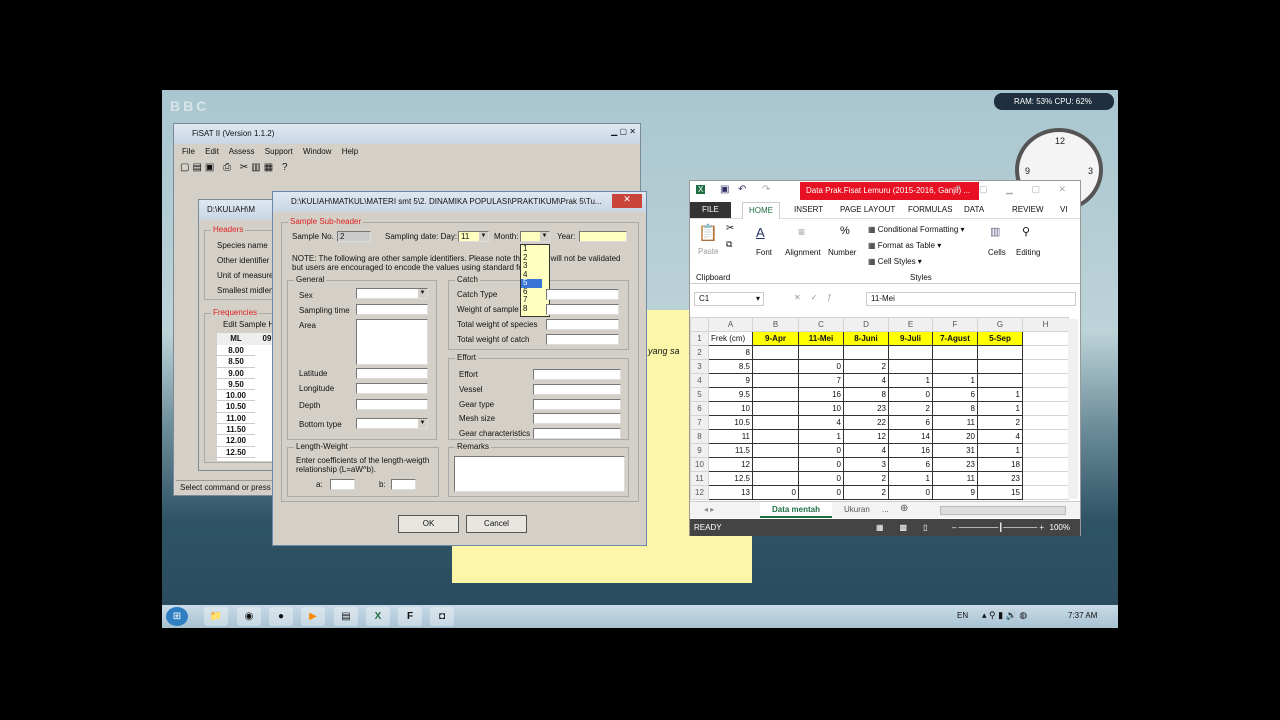  What do you see at coordinates (346, 616) in the screenshot?
I see `folder-icon: ▤` at bounding box center [346, 616].